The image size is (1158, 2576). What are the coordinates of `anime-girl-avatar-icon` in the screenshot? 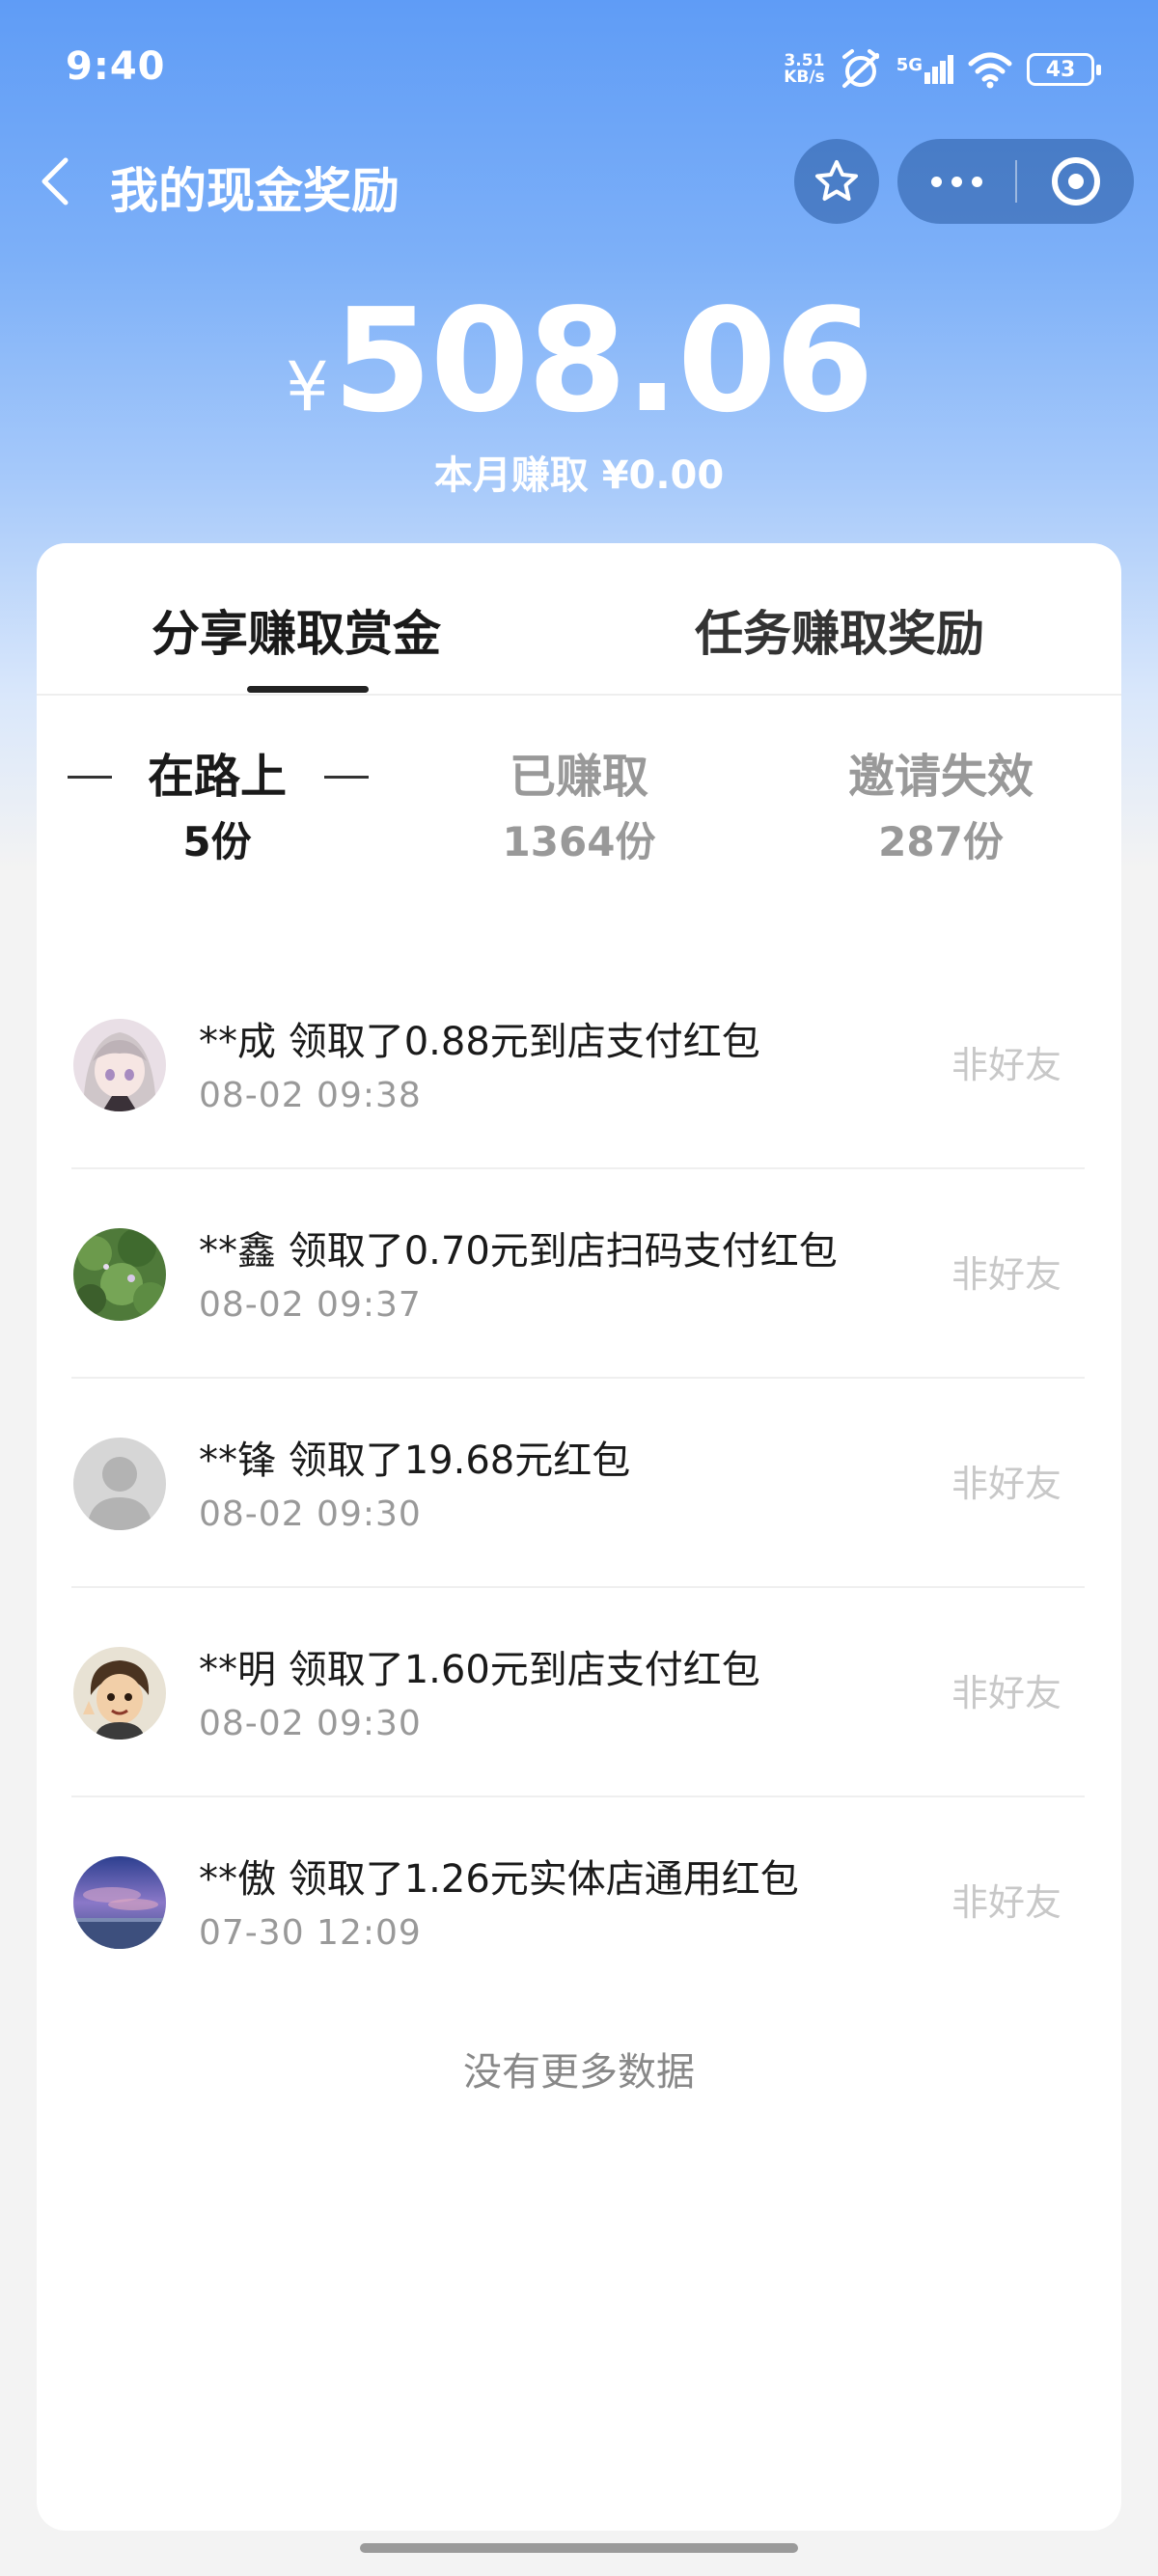 It's located at (119, 1065).